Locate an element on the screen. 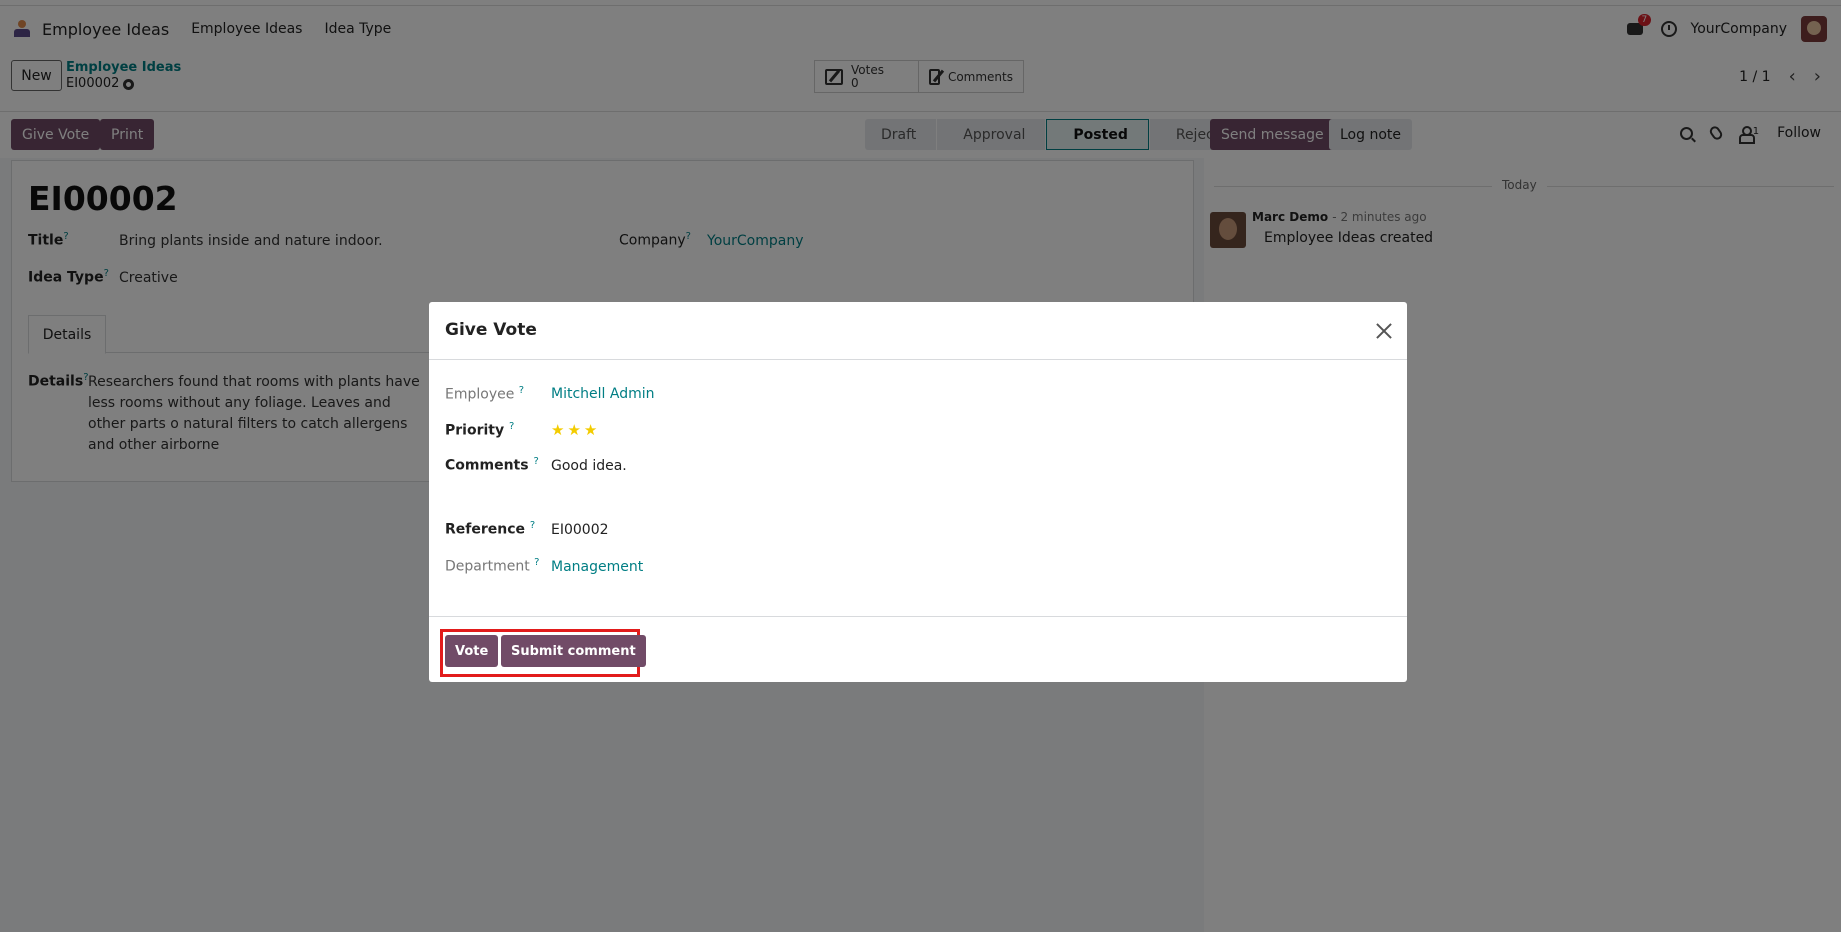 The height and width of the screenshot is (932, 1841). close-icon is located at coordinates (1384, 331).